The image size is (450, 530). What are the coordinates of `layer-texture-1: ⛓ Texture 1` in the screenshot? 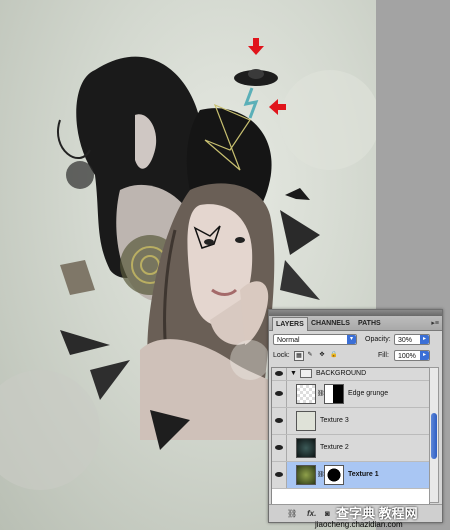 It's located at (350, 475).